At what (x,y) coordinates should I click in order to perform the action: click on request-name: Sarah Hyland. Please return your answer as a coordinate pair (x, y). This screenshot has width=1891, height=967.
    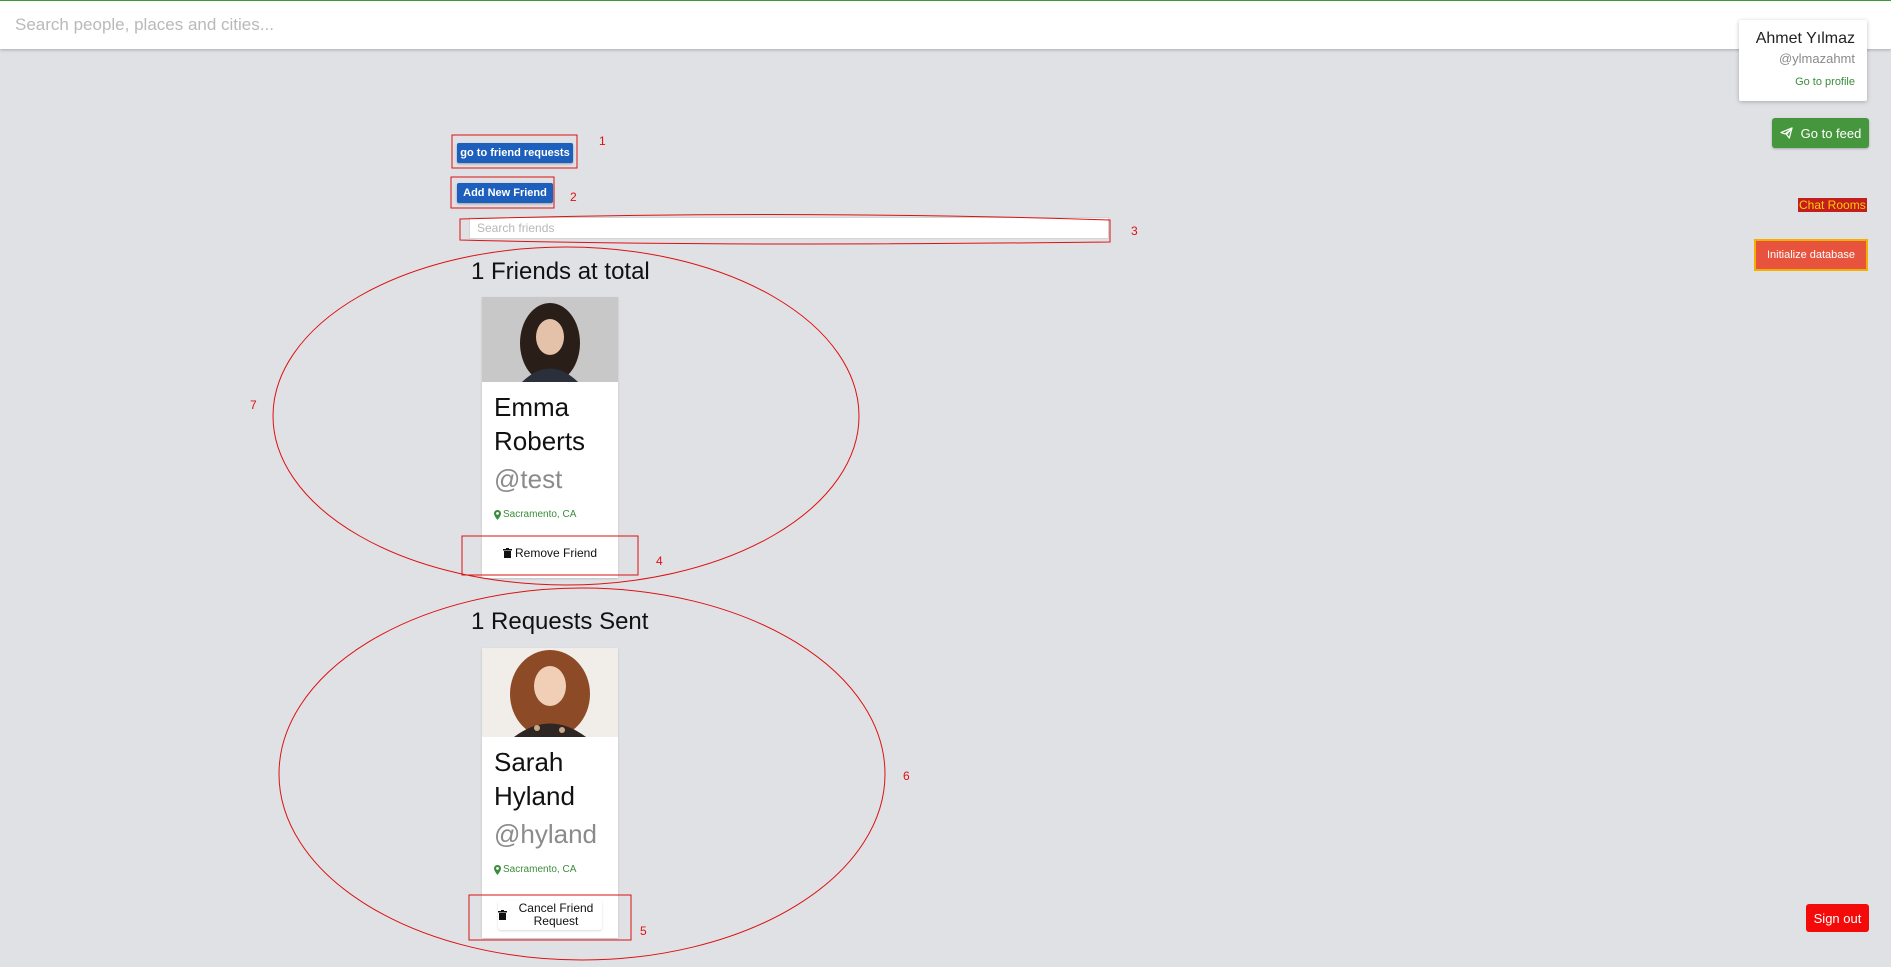
    Looking at the image, I should click on (534, 779).